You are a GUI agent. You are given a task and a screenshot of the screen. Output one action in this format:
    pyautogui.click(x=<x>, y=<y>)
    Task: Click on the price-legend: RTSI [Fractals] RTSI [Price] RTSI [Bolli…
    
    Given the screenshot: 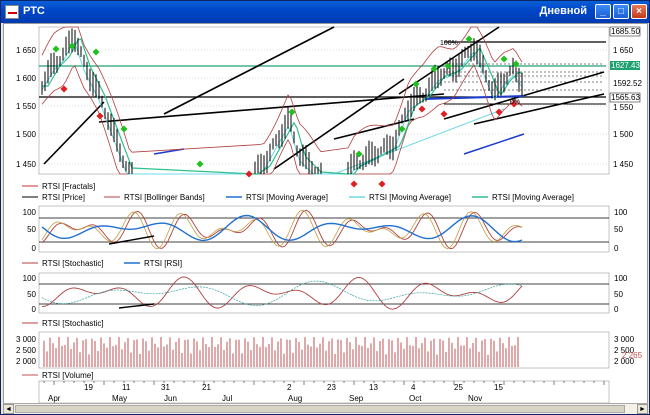 What is the action you would take?
    pyautogui.click(x=298, y=192)
    